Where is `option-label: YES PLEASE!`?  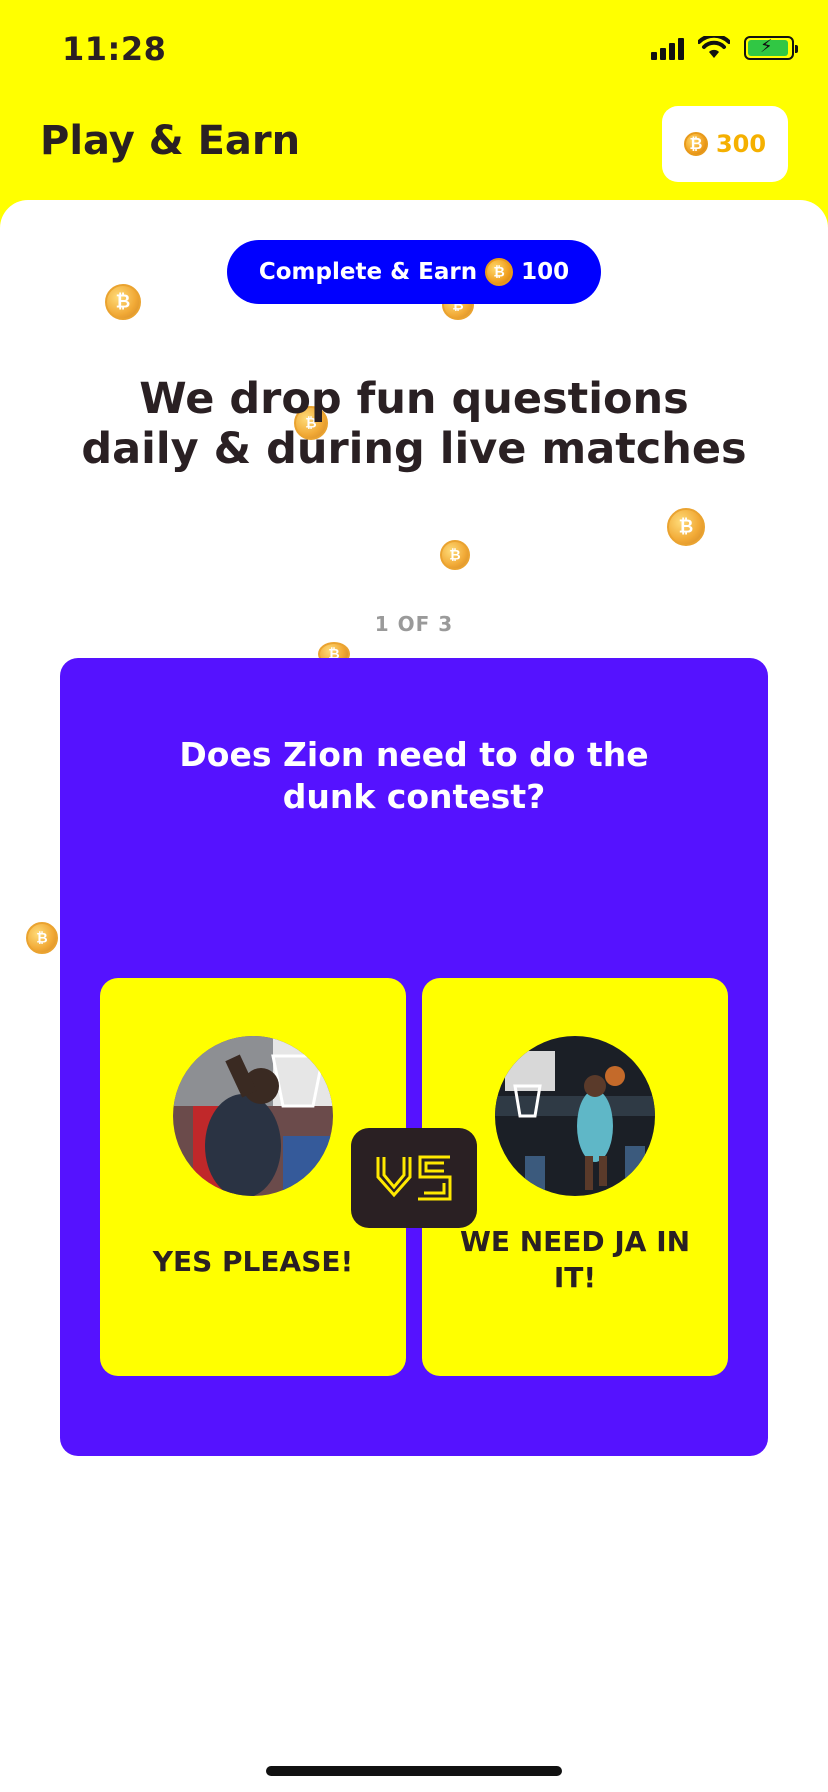
option-label: YES PLEASE! is located at coordinates (253, 1261).